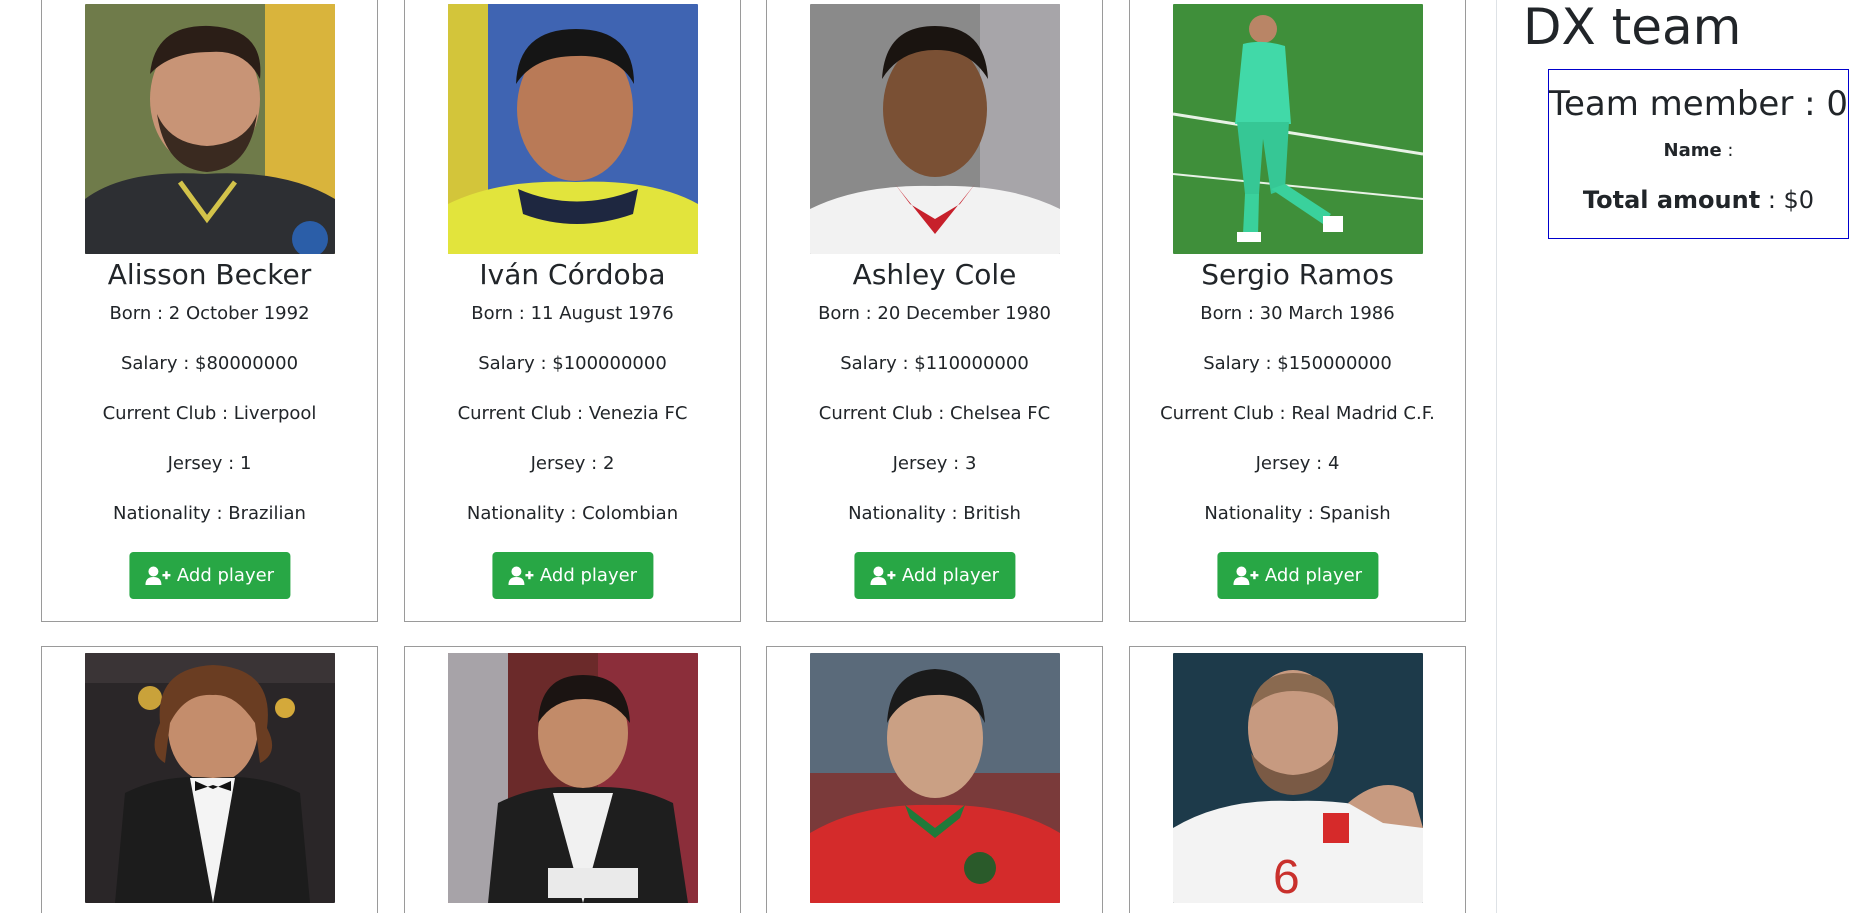  Describe the element at coordinates (934, 463) in the screenshot. I see `player-jersey: Jersey : 3` at that location.